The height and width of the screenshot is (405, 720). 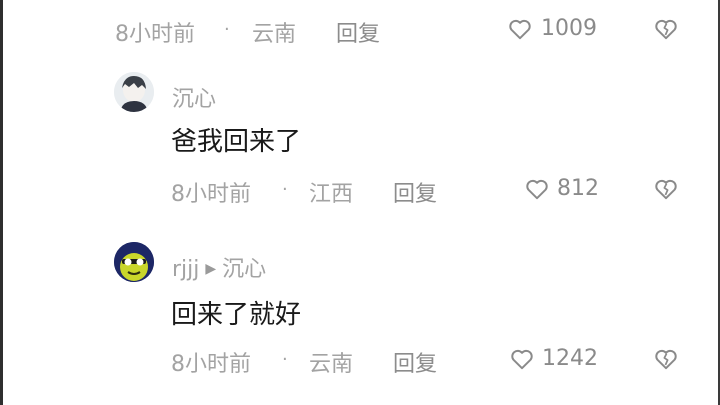 What do you see at coordinates (360, 360) in the screenshot?
I see `comment-meta-row: 8小时前 · 云南 回复 1242` at bounding box center [360, 360].